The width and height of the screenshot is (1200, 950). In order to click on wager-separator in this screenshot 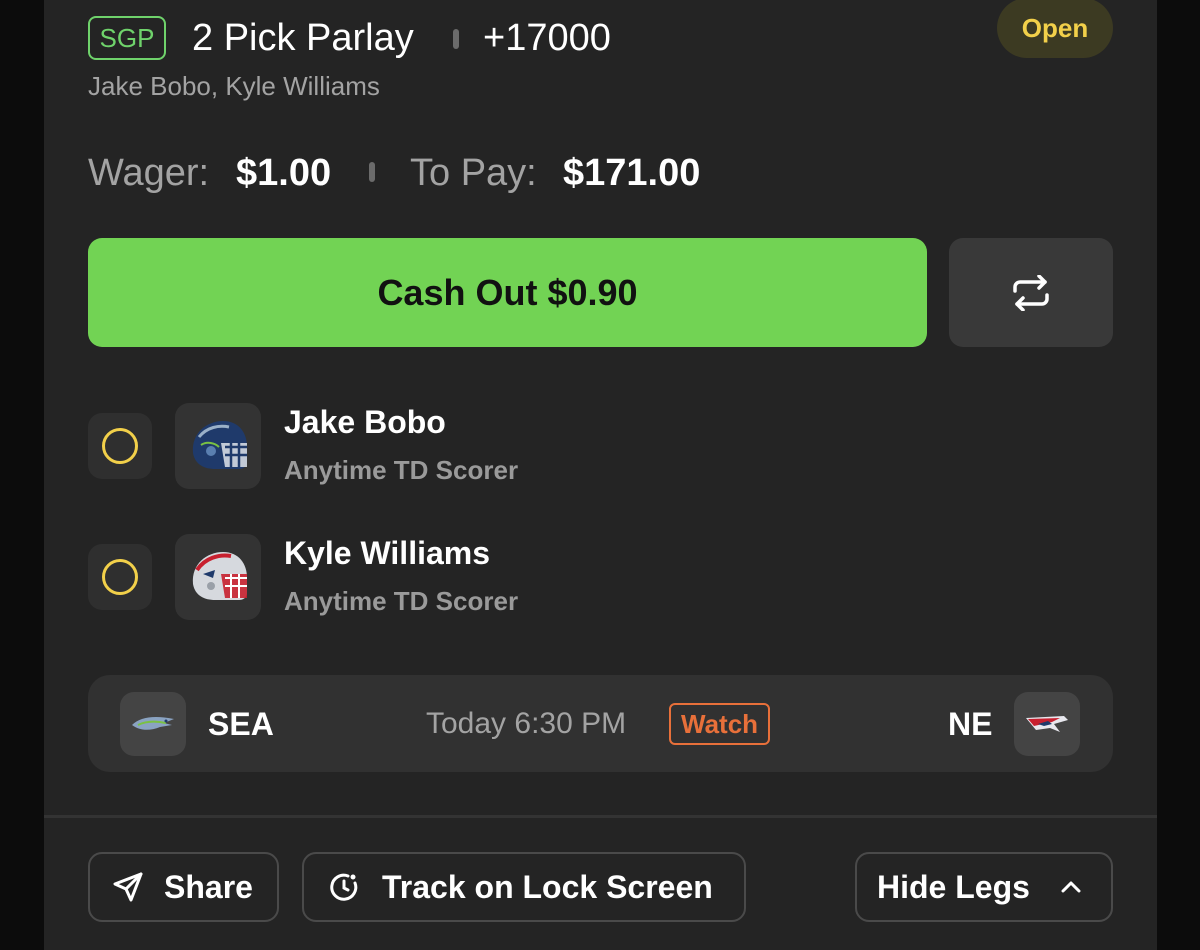, I will do `click(372, 172)`.